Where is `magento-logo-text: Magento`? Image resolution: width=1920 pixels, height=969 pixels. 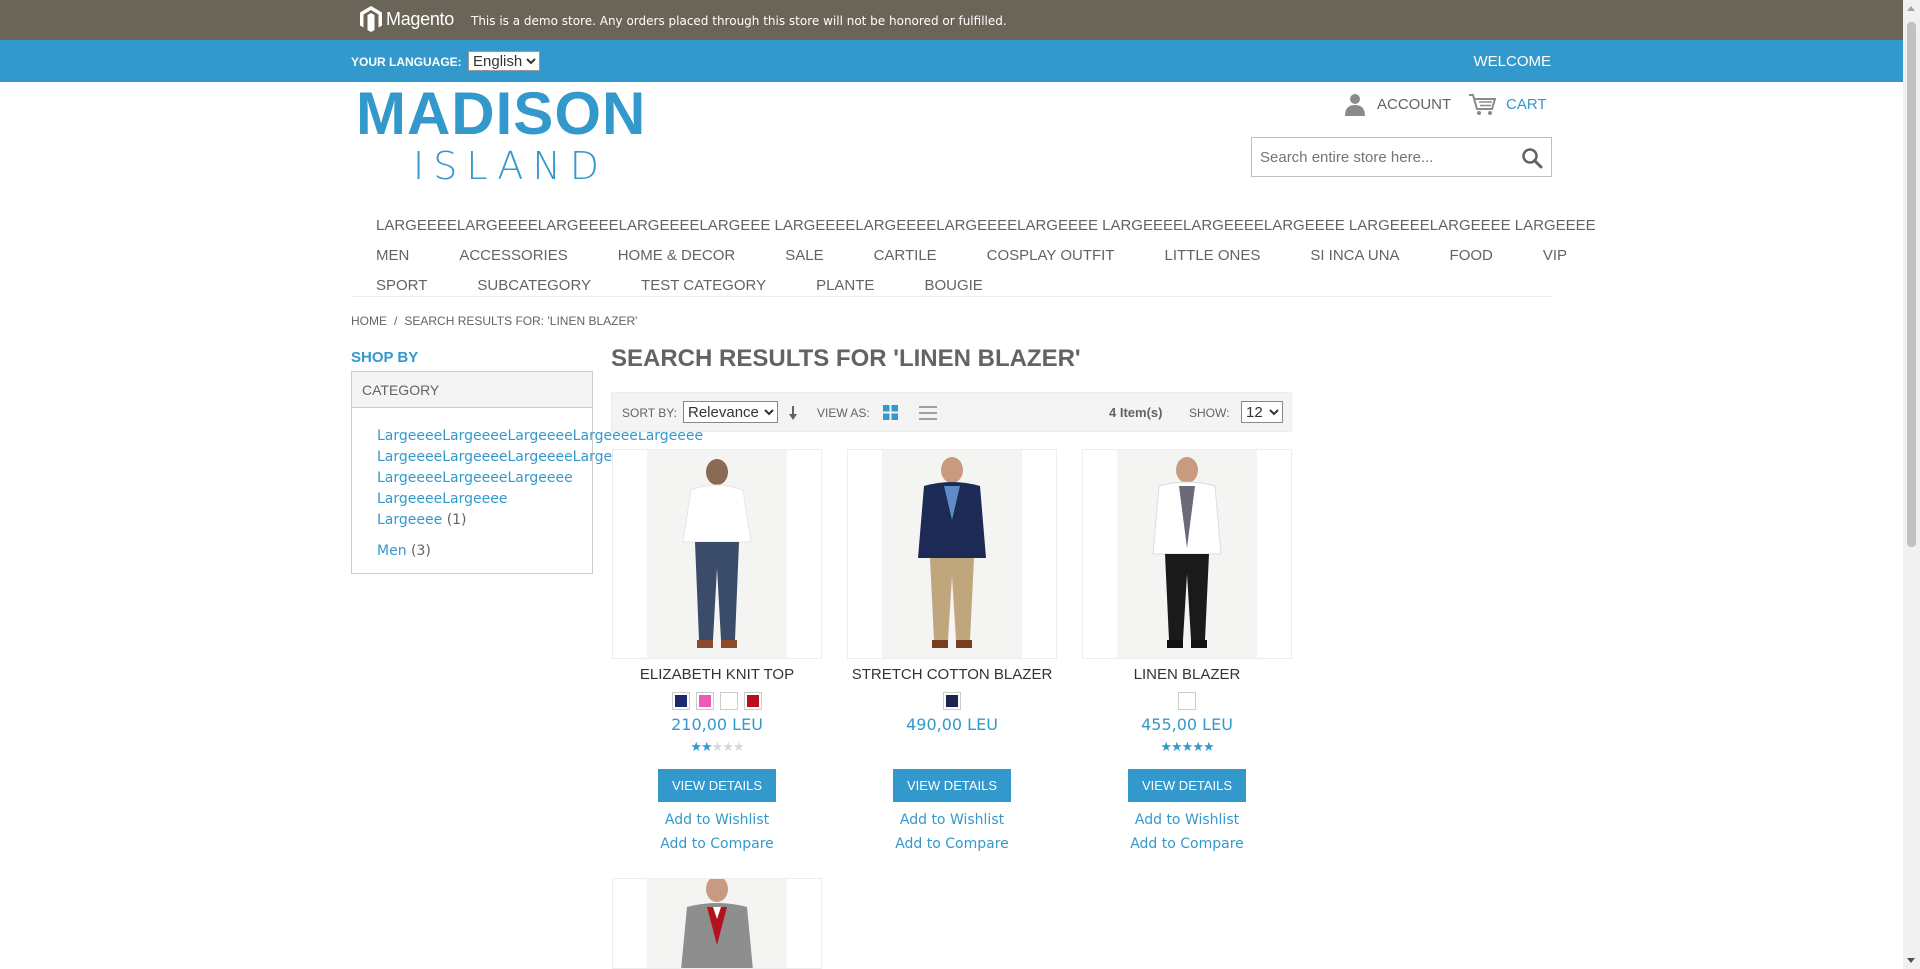 magento-logo-text: Magento is located at coordinates (420, 18).